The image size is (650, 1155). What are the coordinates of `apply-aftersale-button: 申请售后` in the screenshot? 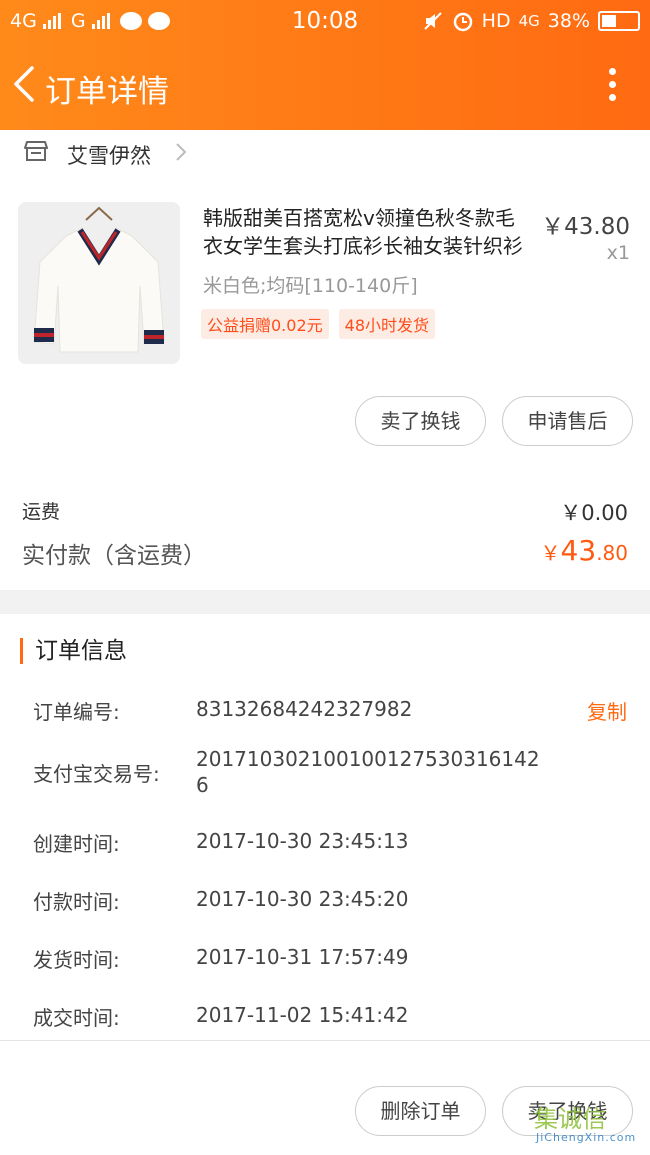 It's located at (567, 421).